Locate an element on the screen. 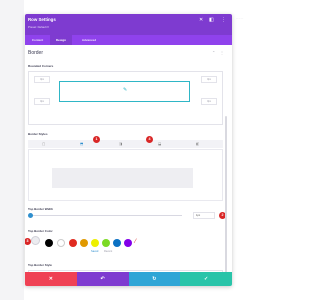 This screenshot has width=320, height=300. corner-bottom-left-input: 0px is located at coordinates (42, 101).